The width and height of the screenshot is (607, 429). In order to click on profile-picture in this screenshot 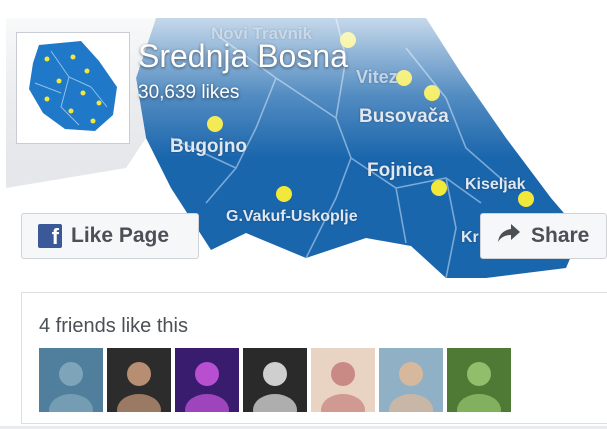, I will do `click(73, 88)`.